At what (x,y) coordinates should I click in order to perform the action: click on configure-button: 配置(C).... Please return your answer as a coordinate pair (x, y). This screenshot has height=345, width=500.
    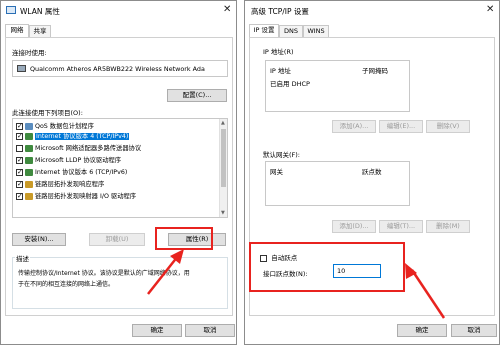
    Looking at the image, I should click on (197, 95).